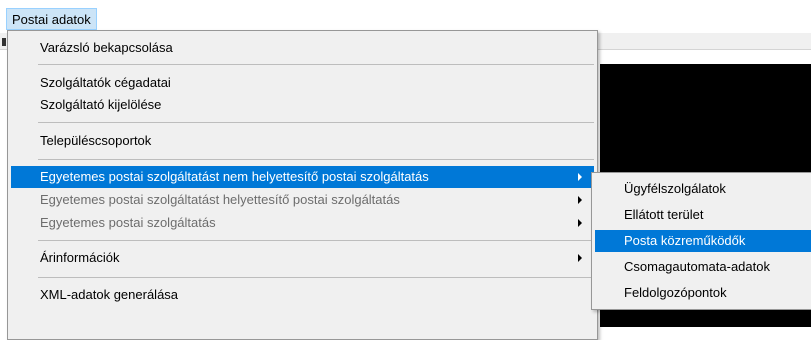 This screenshot has height=340, width=811. I want to click on submenu-item-ellatott-terulet: Ellátott terület, so click(703, 215).